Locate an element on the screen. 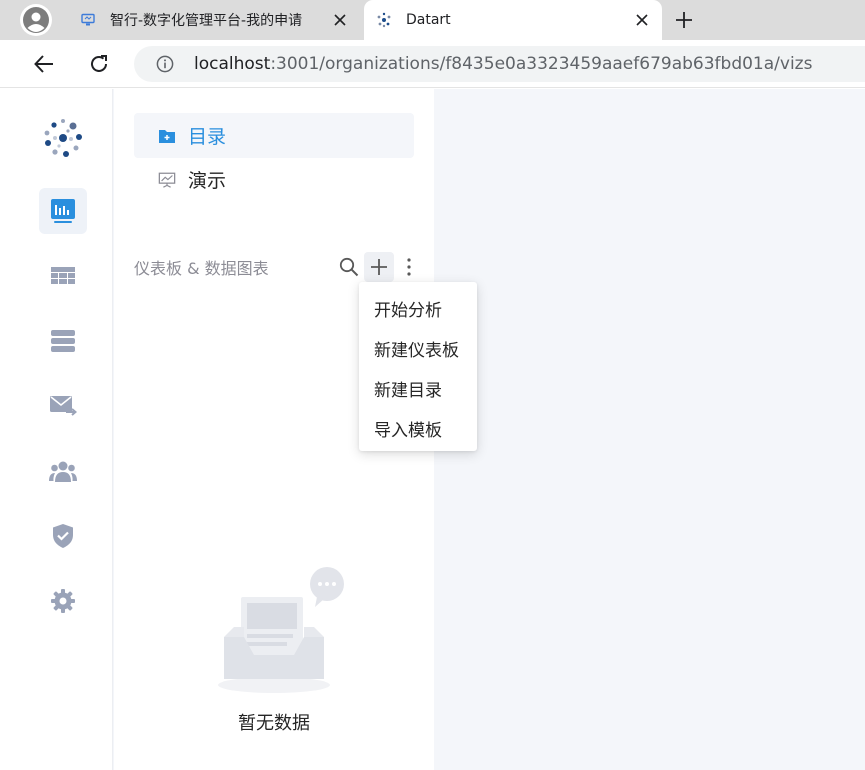 The image size is (865, 770). viz-icon is located at coordinates (63, 211).